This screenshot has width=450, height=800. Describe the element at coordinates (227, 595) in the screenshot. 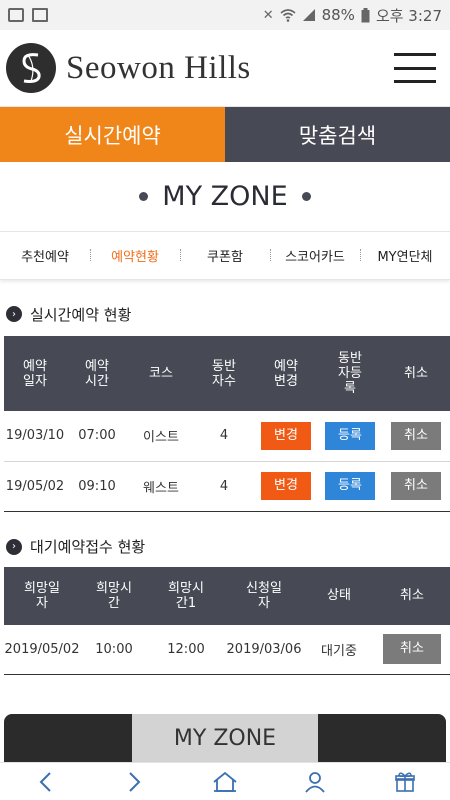

I see `table-header-row: 희망일 자 희망시 간 희망시 간1 신청일 자 상태 취소` at that location.